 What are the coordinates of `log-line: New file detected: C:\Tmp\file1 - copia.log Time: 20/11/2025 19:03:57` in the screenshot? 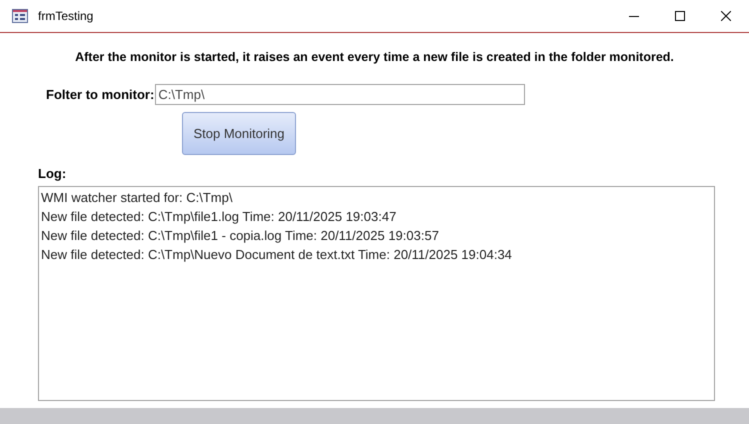 It's located at (240, 236).